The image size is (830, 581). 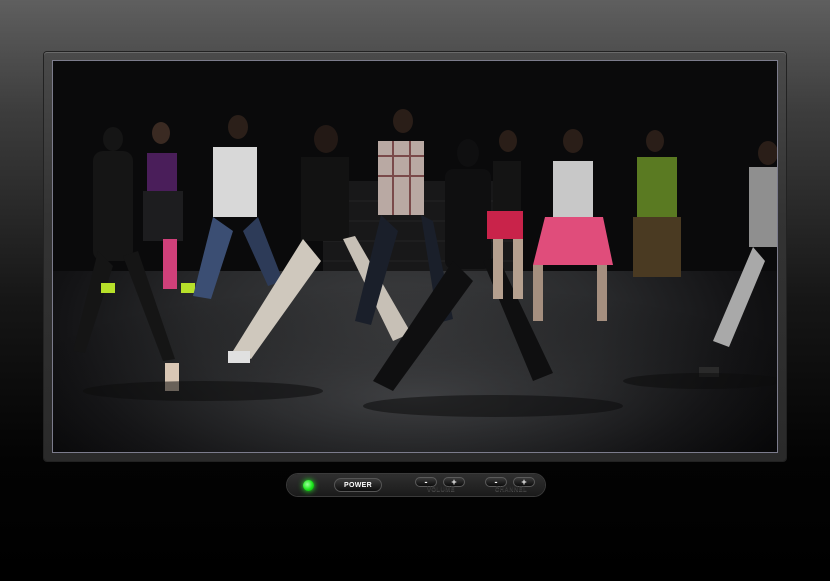 I want to click on power-led-icon, so click(x=308, y=485).